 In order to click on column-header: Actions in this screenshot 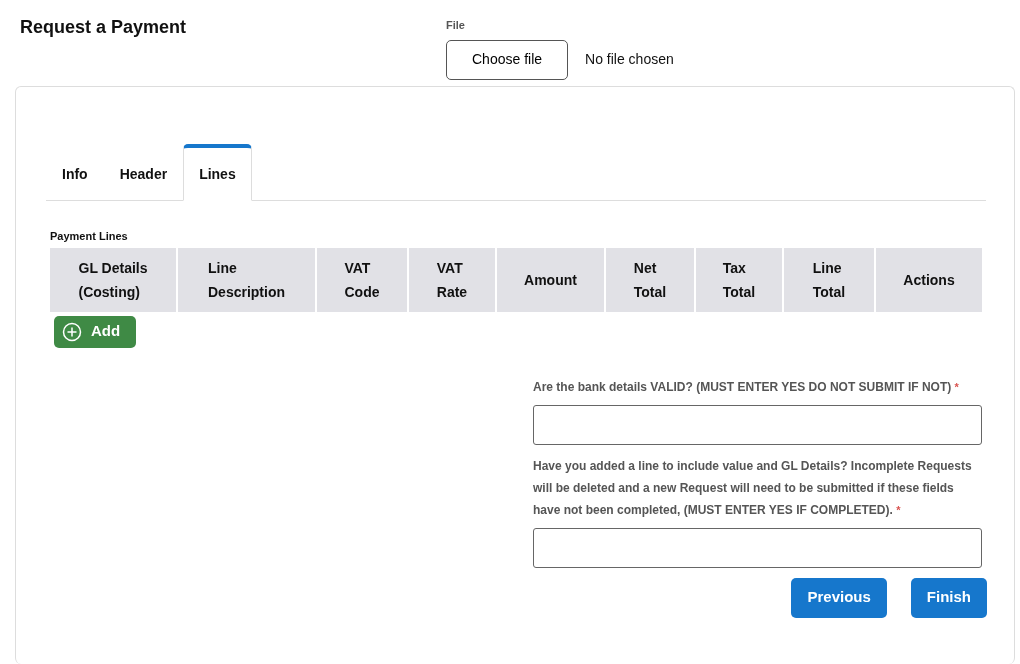, I will do `click(929, 279)`.